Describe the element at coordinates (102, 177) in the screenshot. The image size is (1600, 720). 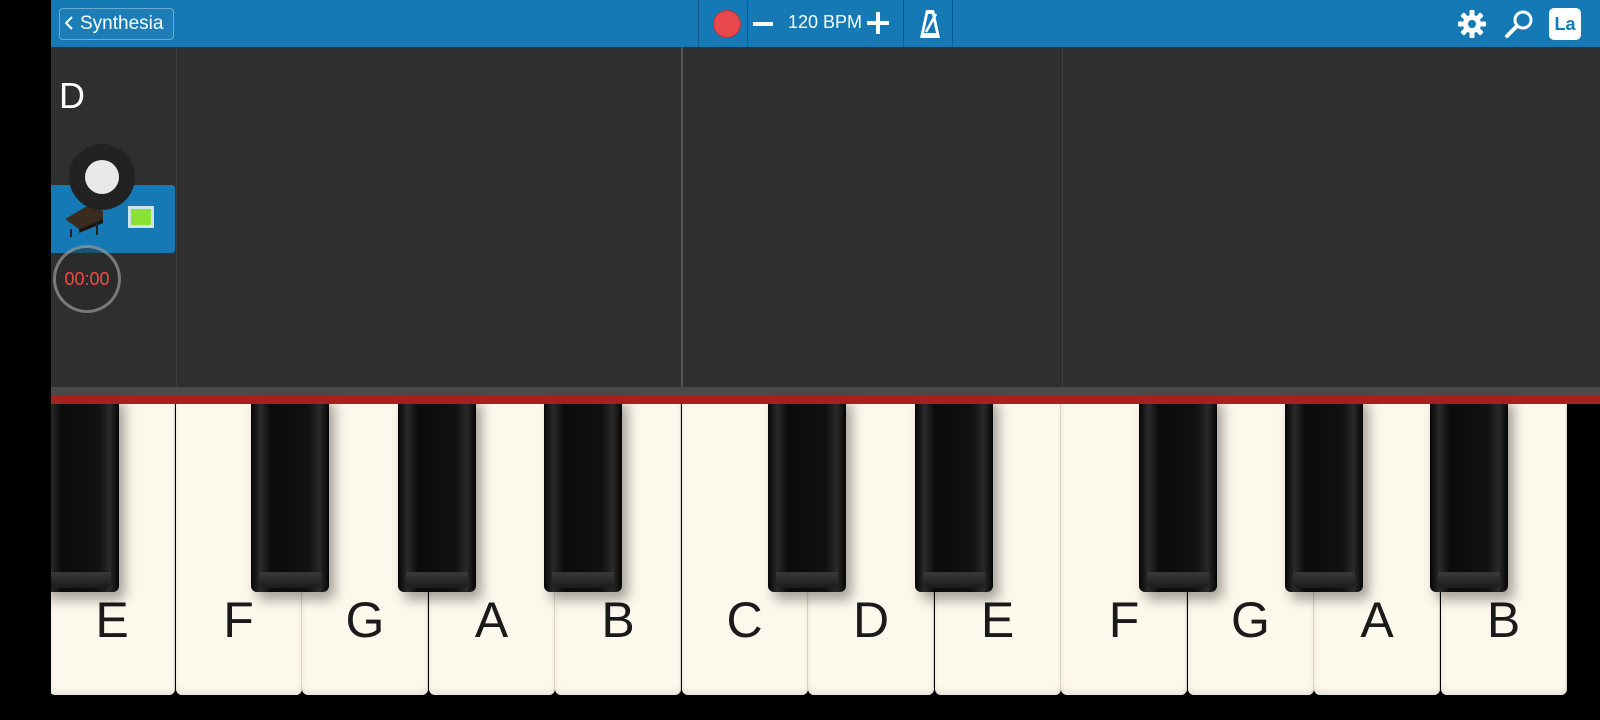
I see `playhead-knob` at that location.